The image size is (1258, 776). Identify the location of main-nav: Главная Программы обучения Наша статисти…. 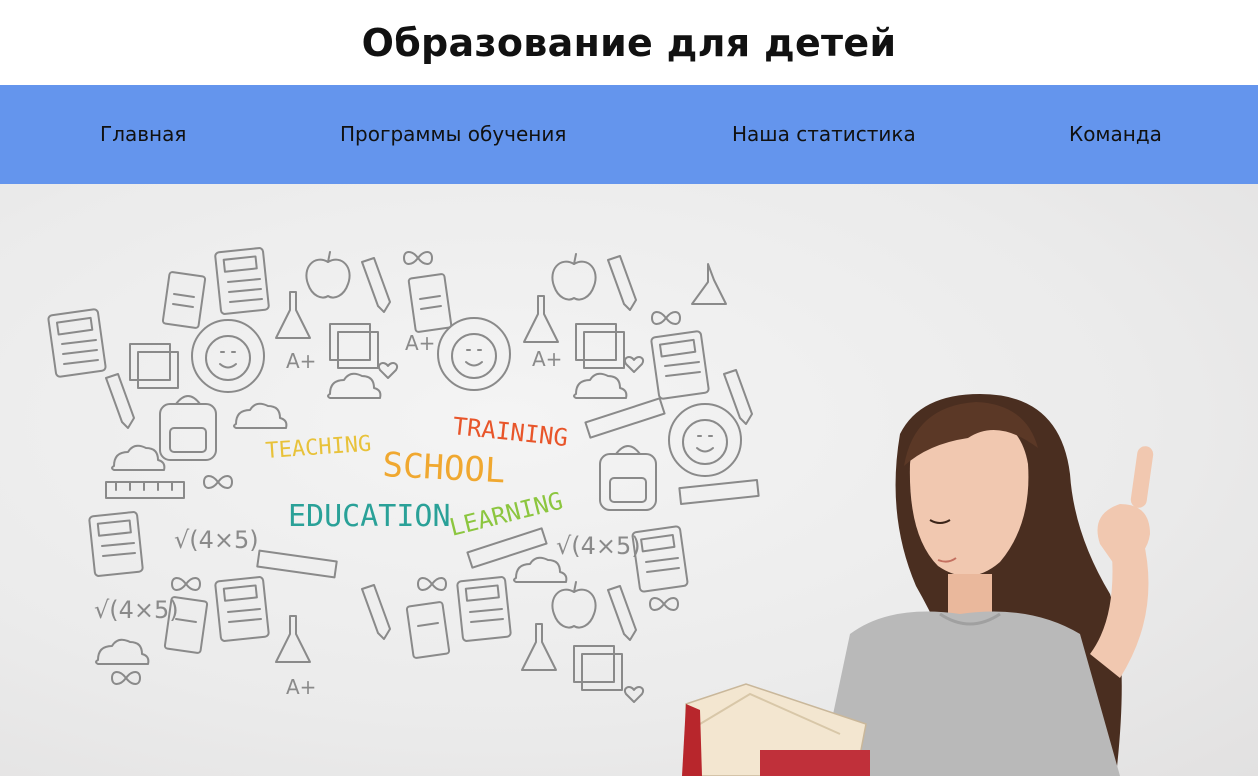
(629, 134).